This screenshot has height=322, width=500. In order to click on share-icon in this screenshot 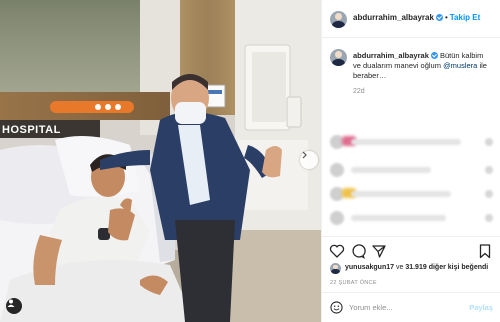, I will do `click(379, 251)`.